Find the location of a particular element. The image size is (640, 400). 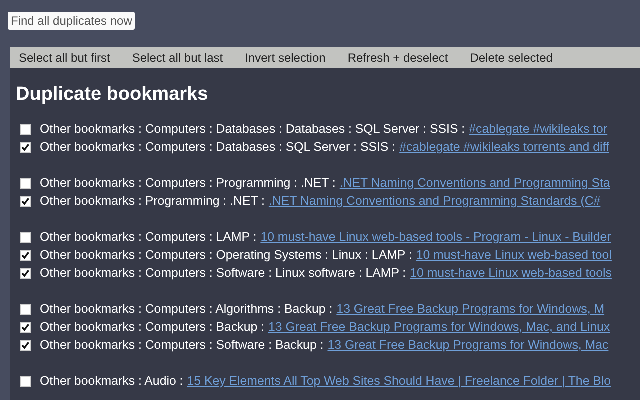

bookmark-link: .NET Naming Conventions and Programming Standards (C# is located at coordinates (434, 201).